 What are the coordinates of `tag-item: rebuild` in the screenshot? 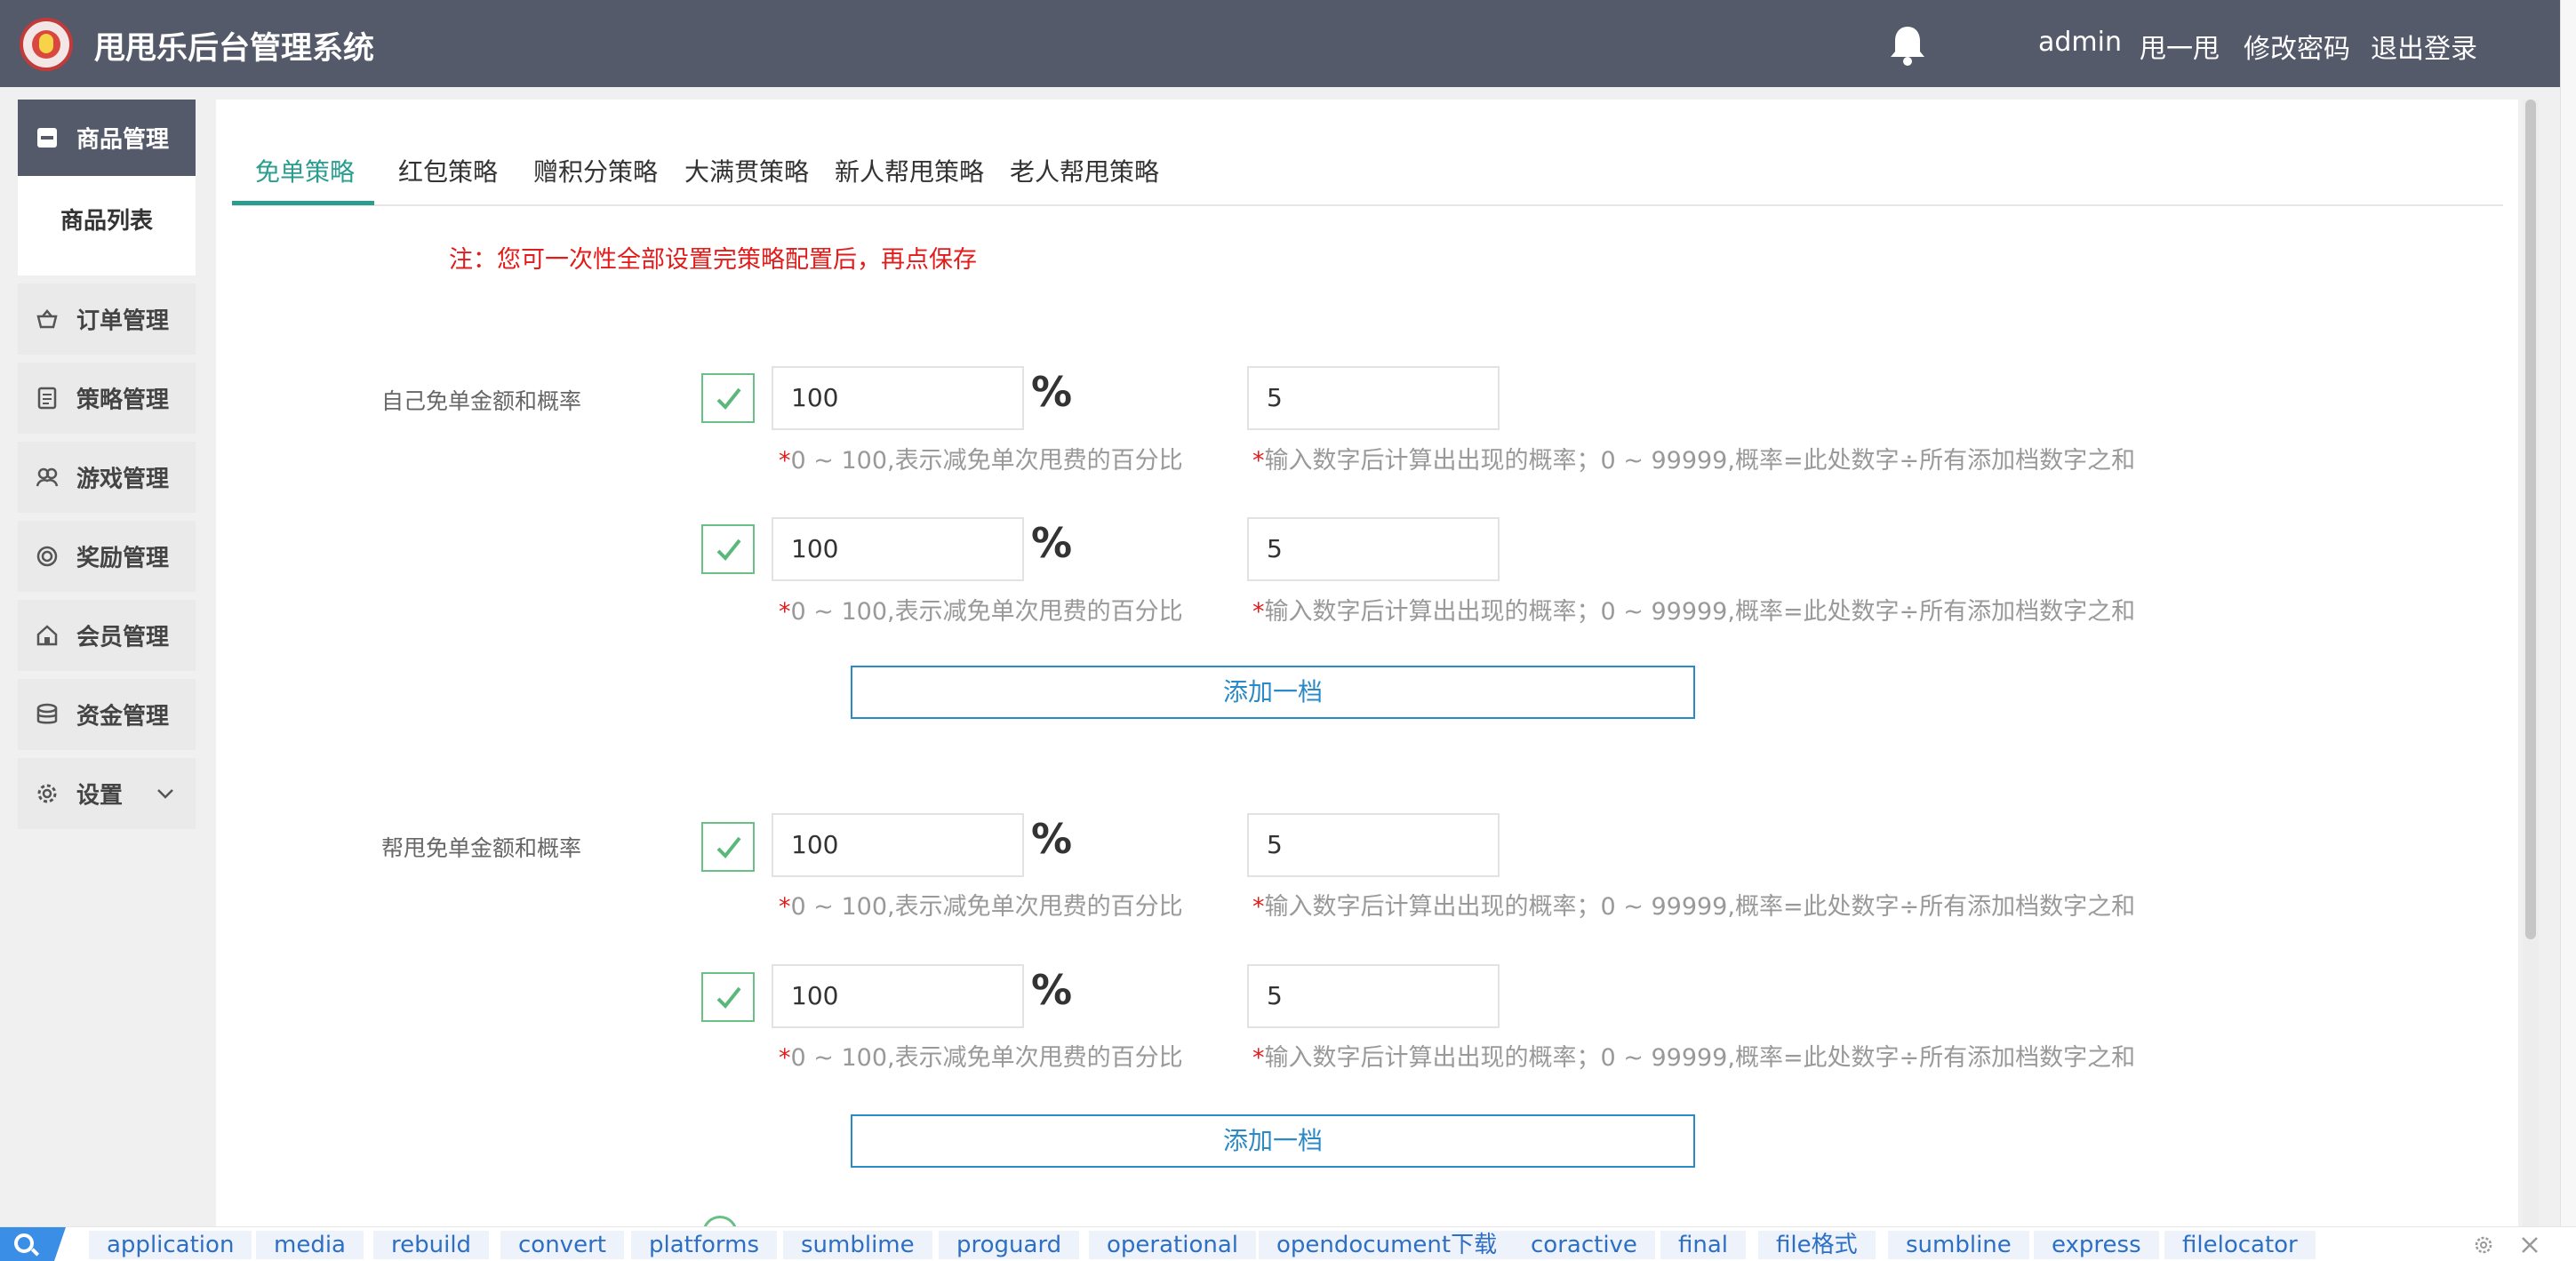 It's located at (431, 1245).